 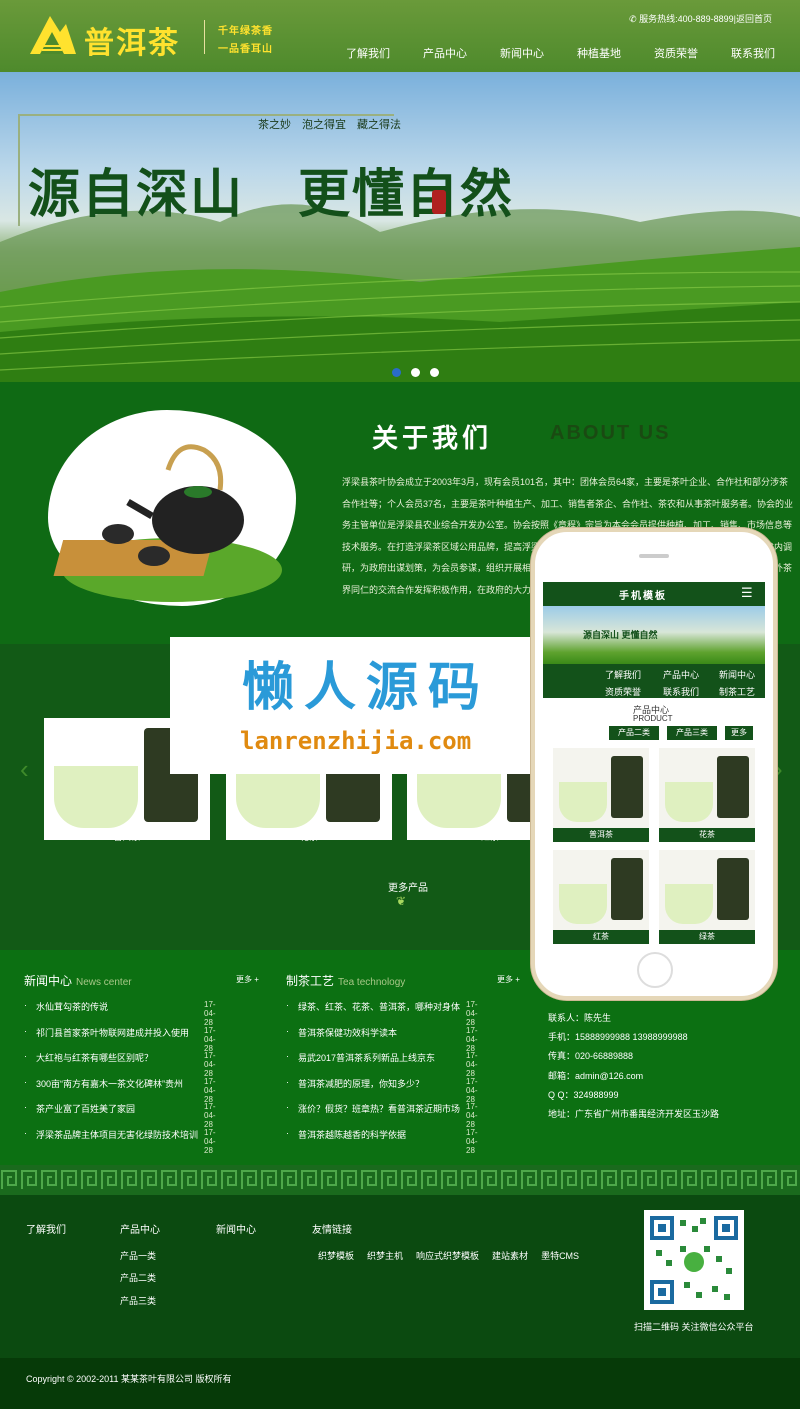 What do you see at coordinates (681, 674) in the screenshot?
I see `mobile-nav-item: 产品中心` at bounding box center [681, 674].